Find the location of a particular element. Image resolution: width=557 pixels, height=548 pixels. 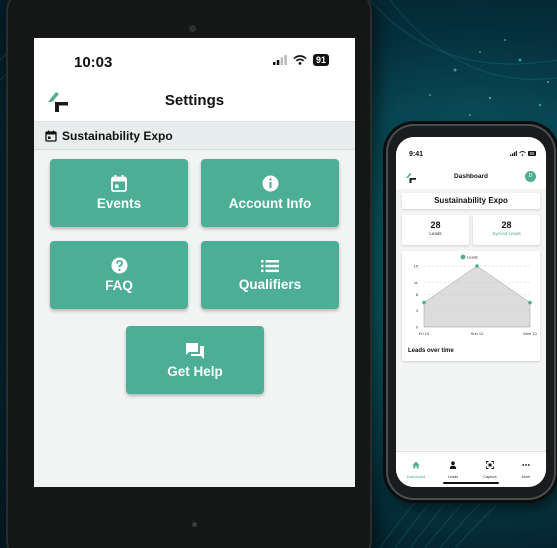

more-icon is located at coordinates (526, 465).